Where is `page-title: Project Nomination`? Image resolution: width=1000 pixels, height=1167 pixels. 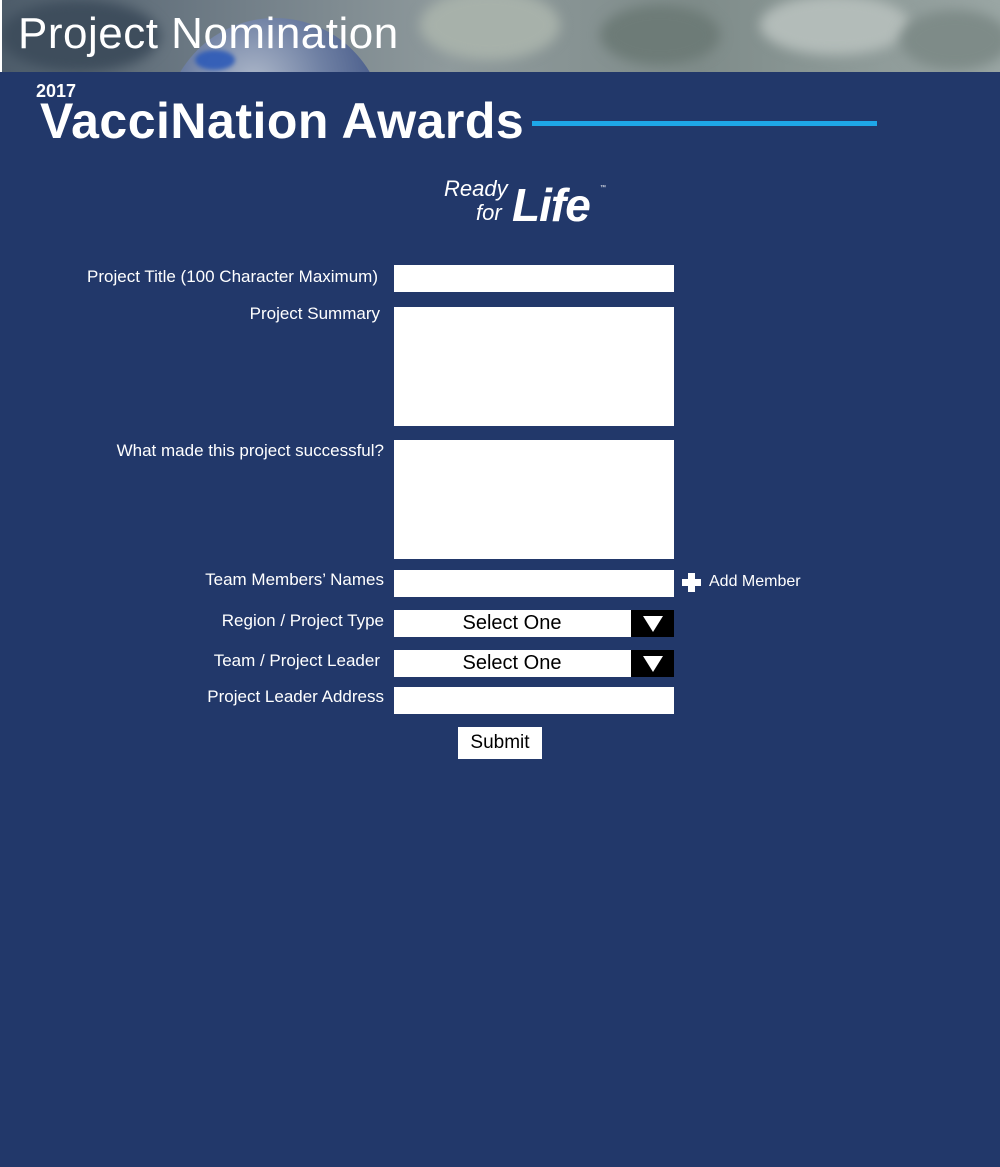 page-title: Project Nomination is located at coordinates (208, 33).